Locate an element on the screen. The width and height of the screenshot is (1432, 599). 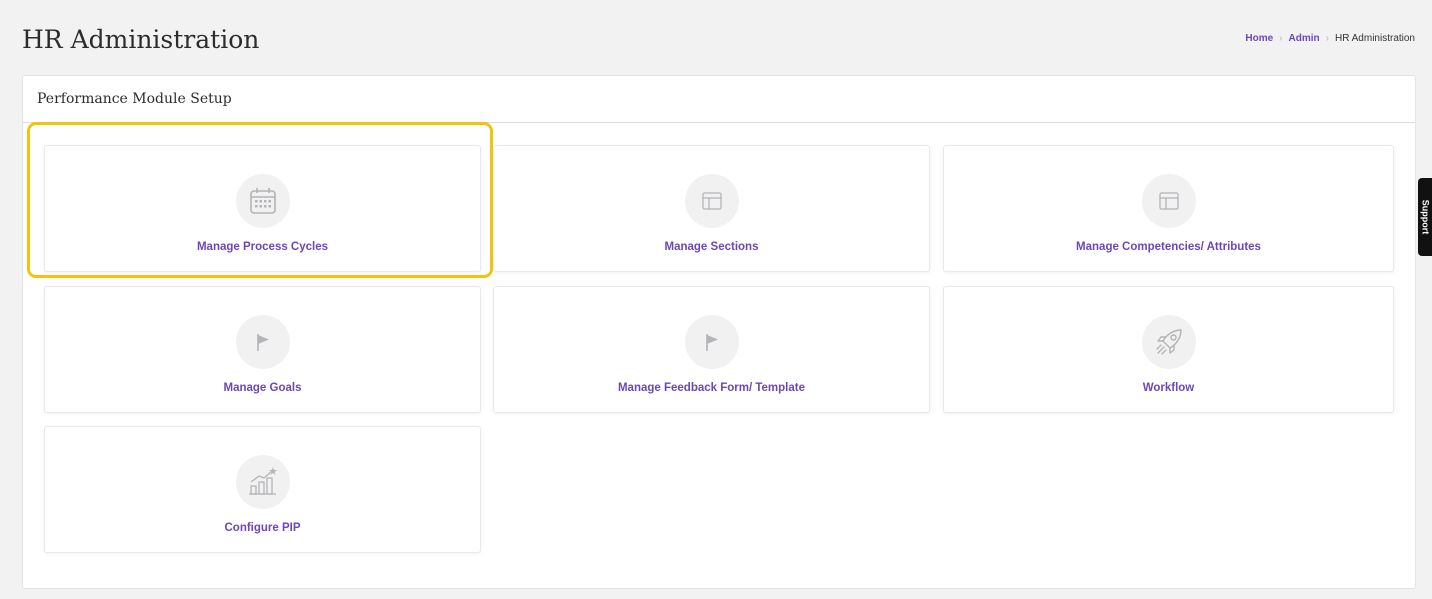
breadcrumb: Home › Admin › HR Administration is located at coordinates (1330, 38).